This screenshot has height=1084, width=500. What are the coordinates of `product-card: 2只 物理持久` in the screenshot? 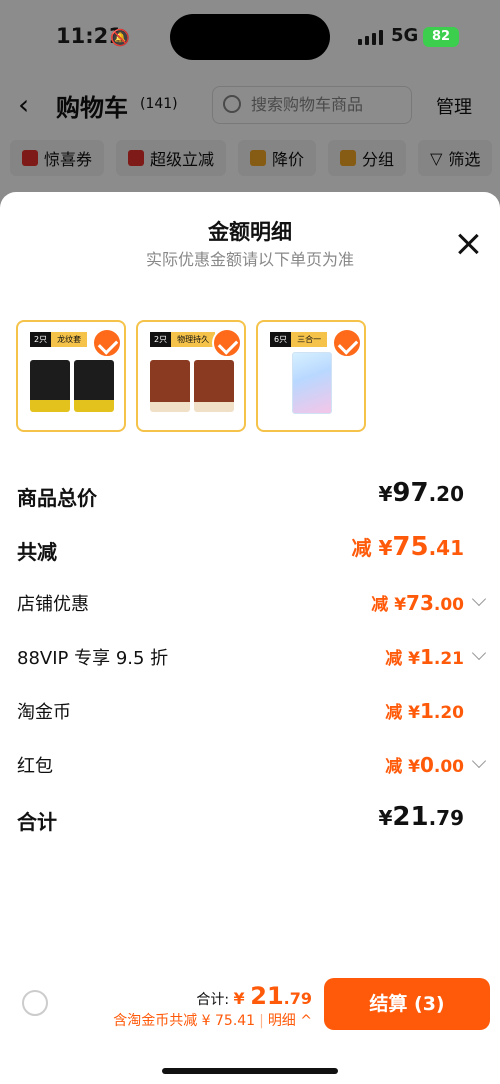 It's located at (191, 376).